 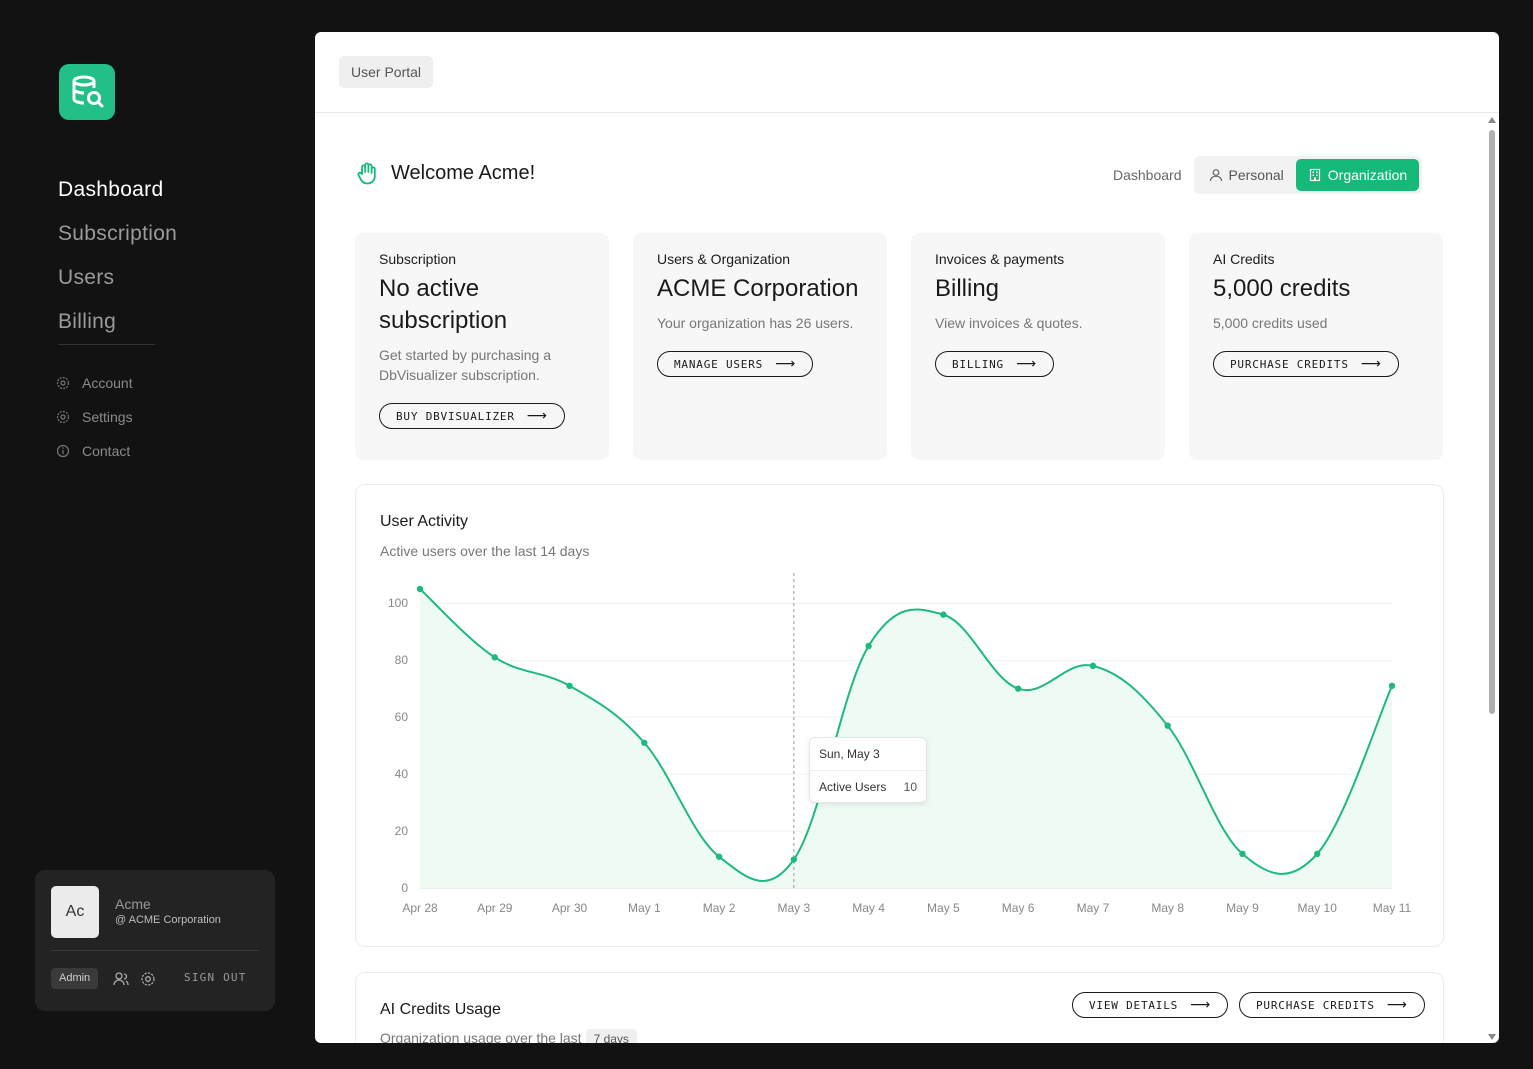 I want to click on nav-settings: Settings, so click(x=94, y=417).